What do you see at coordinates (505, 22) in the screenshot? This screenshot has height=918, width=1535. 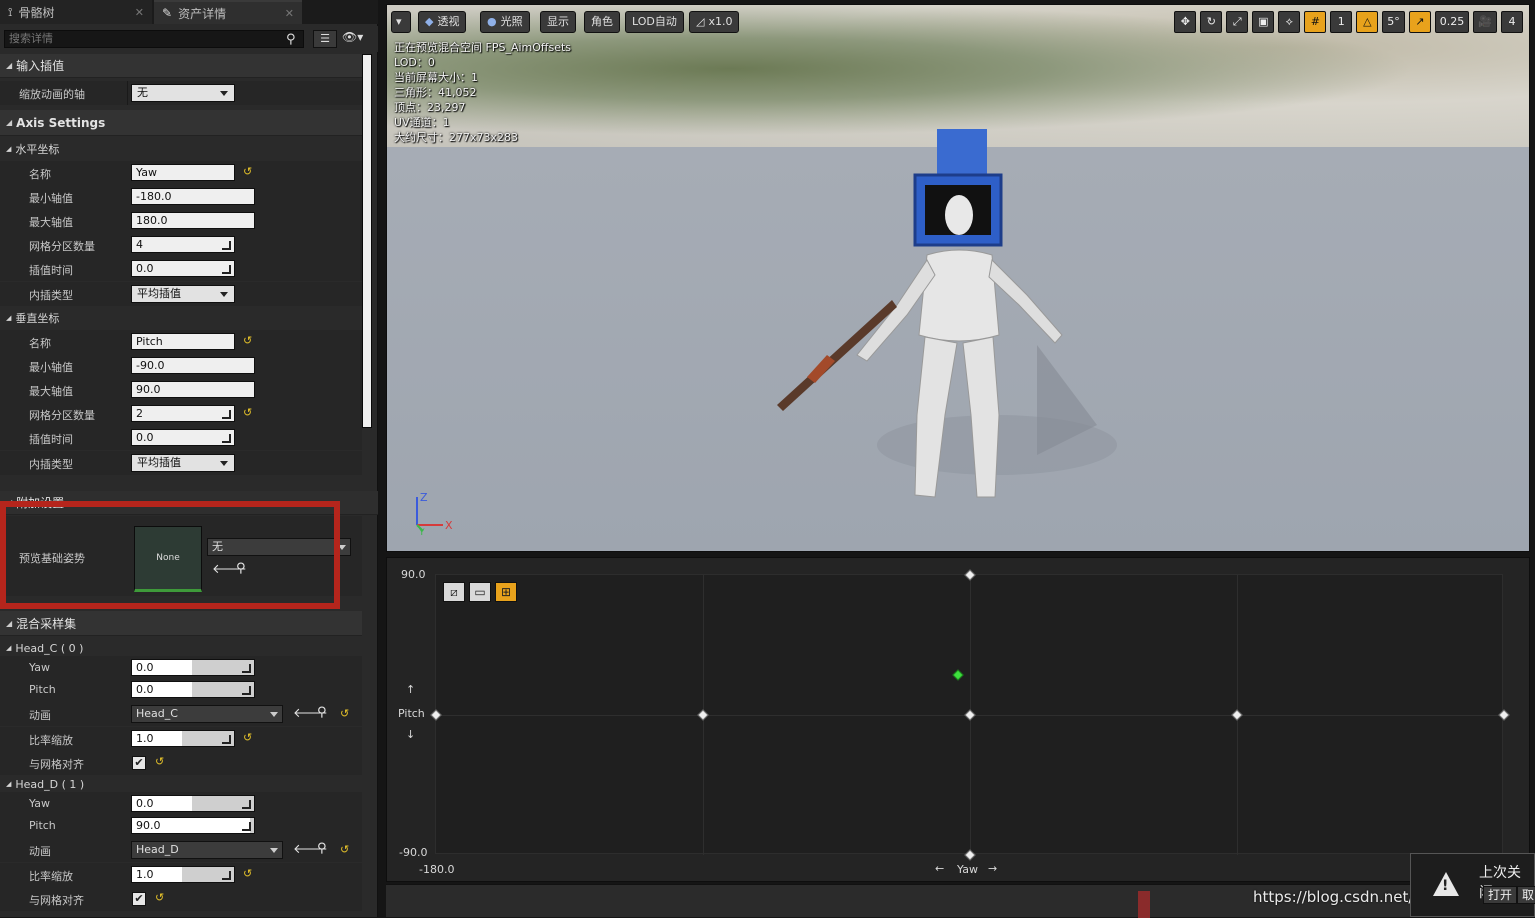 I see `lit-button: ● 光照` at bounding box center [505, 22].